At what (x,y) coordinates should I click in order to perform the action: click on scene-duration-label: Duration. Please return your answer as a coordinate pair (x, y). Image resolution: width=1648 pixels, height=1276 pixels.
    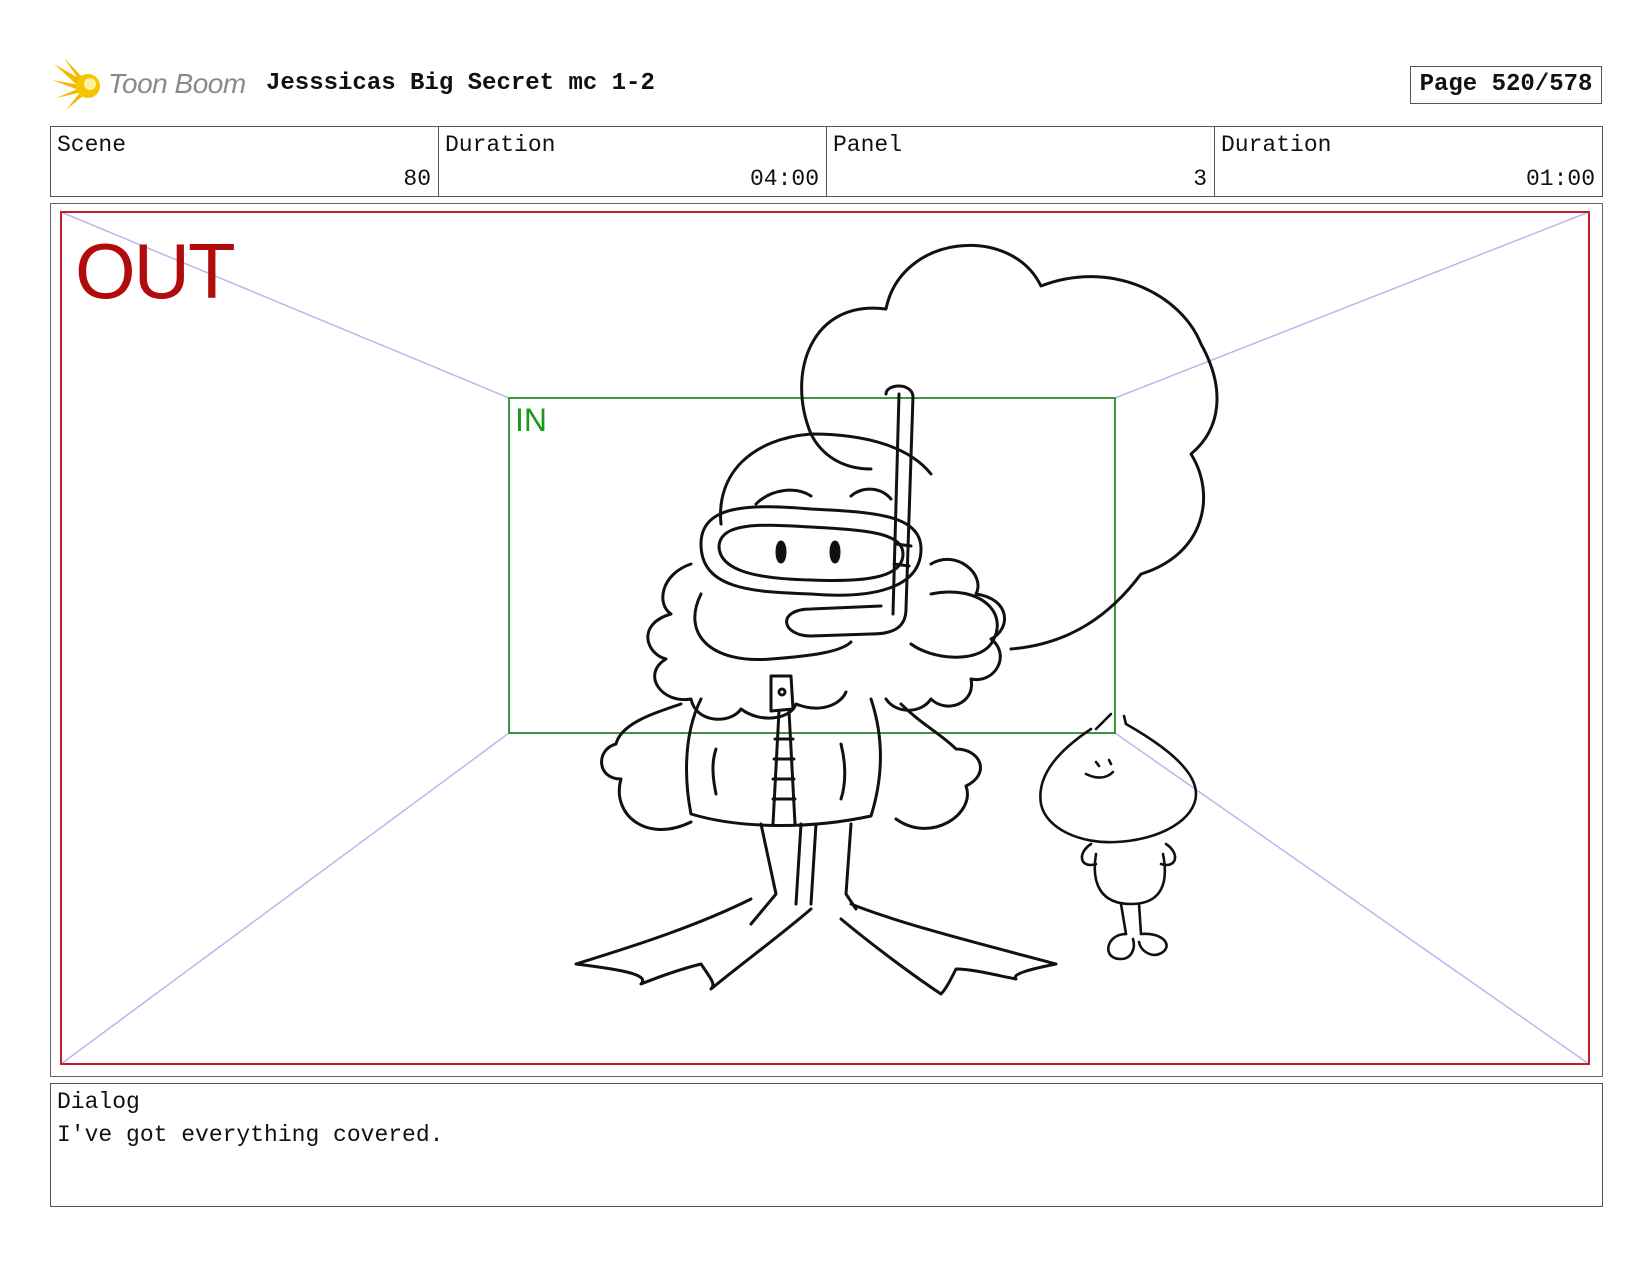
    Looking at the image, I should click on (500, 145).